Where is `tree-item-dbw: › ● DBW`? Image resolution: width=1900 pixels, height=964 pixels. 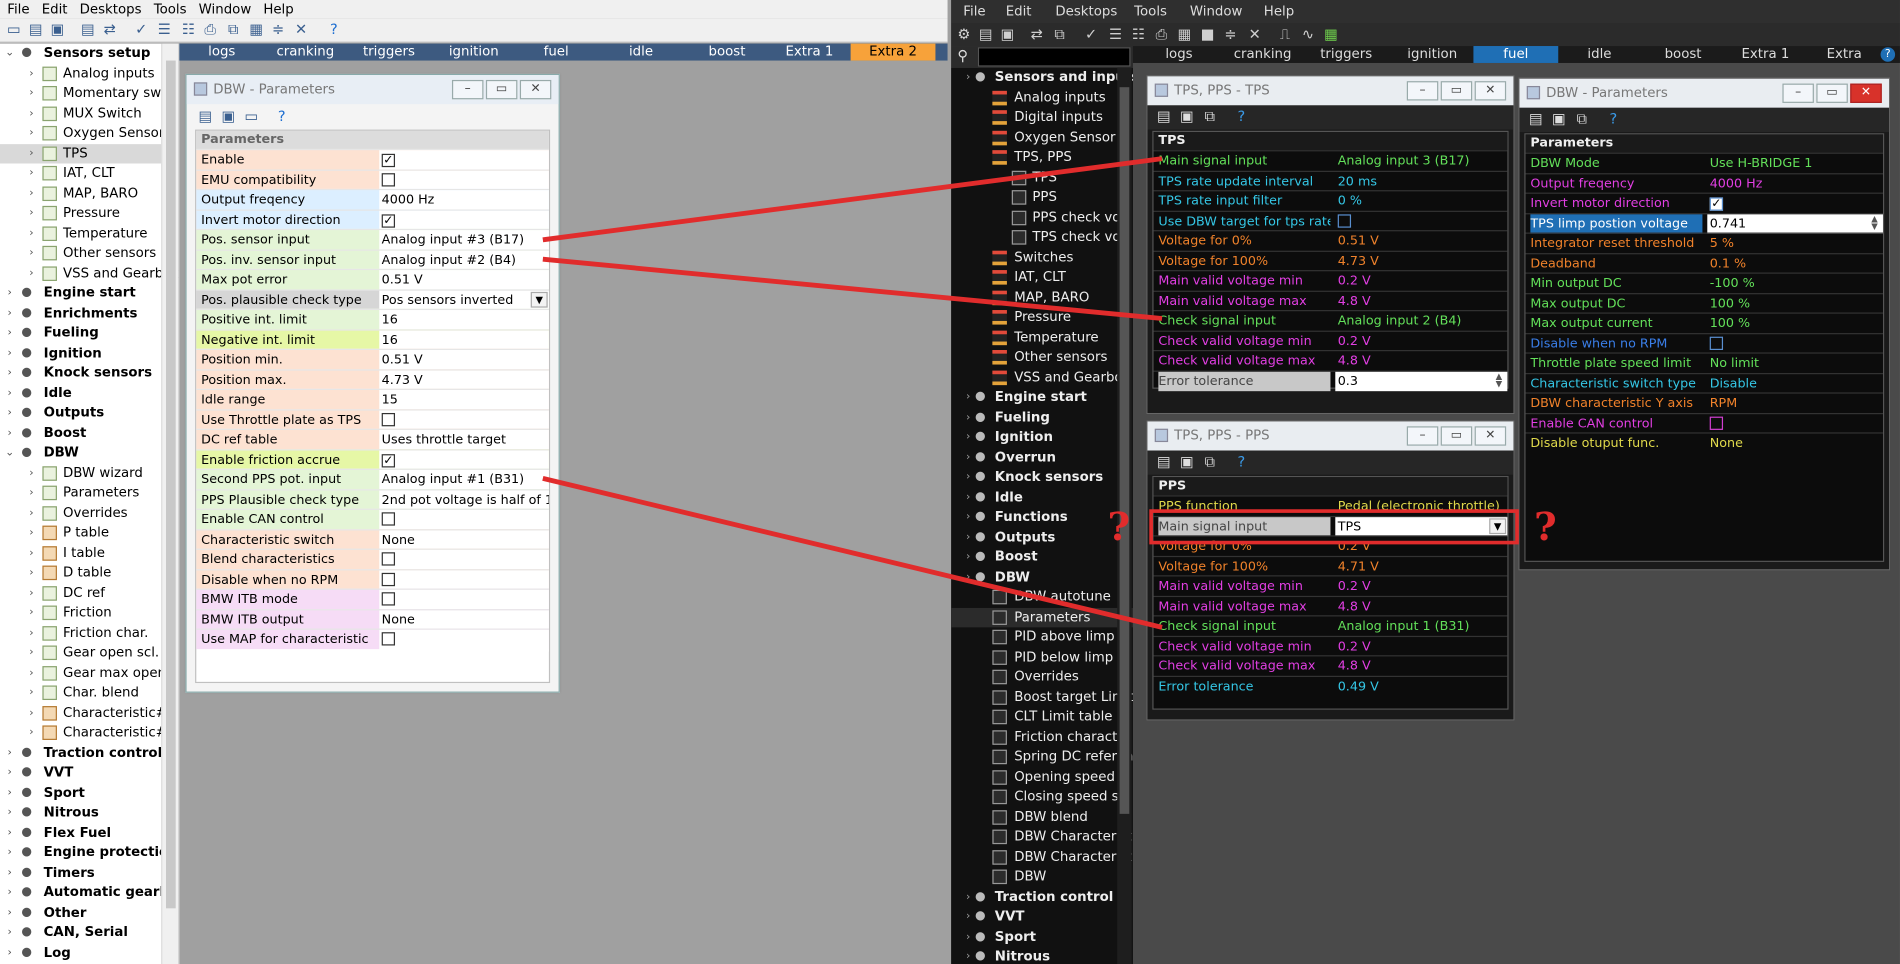 tree-item-dbw: › ● DBW is located at coordinates (1042, 577).